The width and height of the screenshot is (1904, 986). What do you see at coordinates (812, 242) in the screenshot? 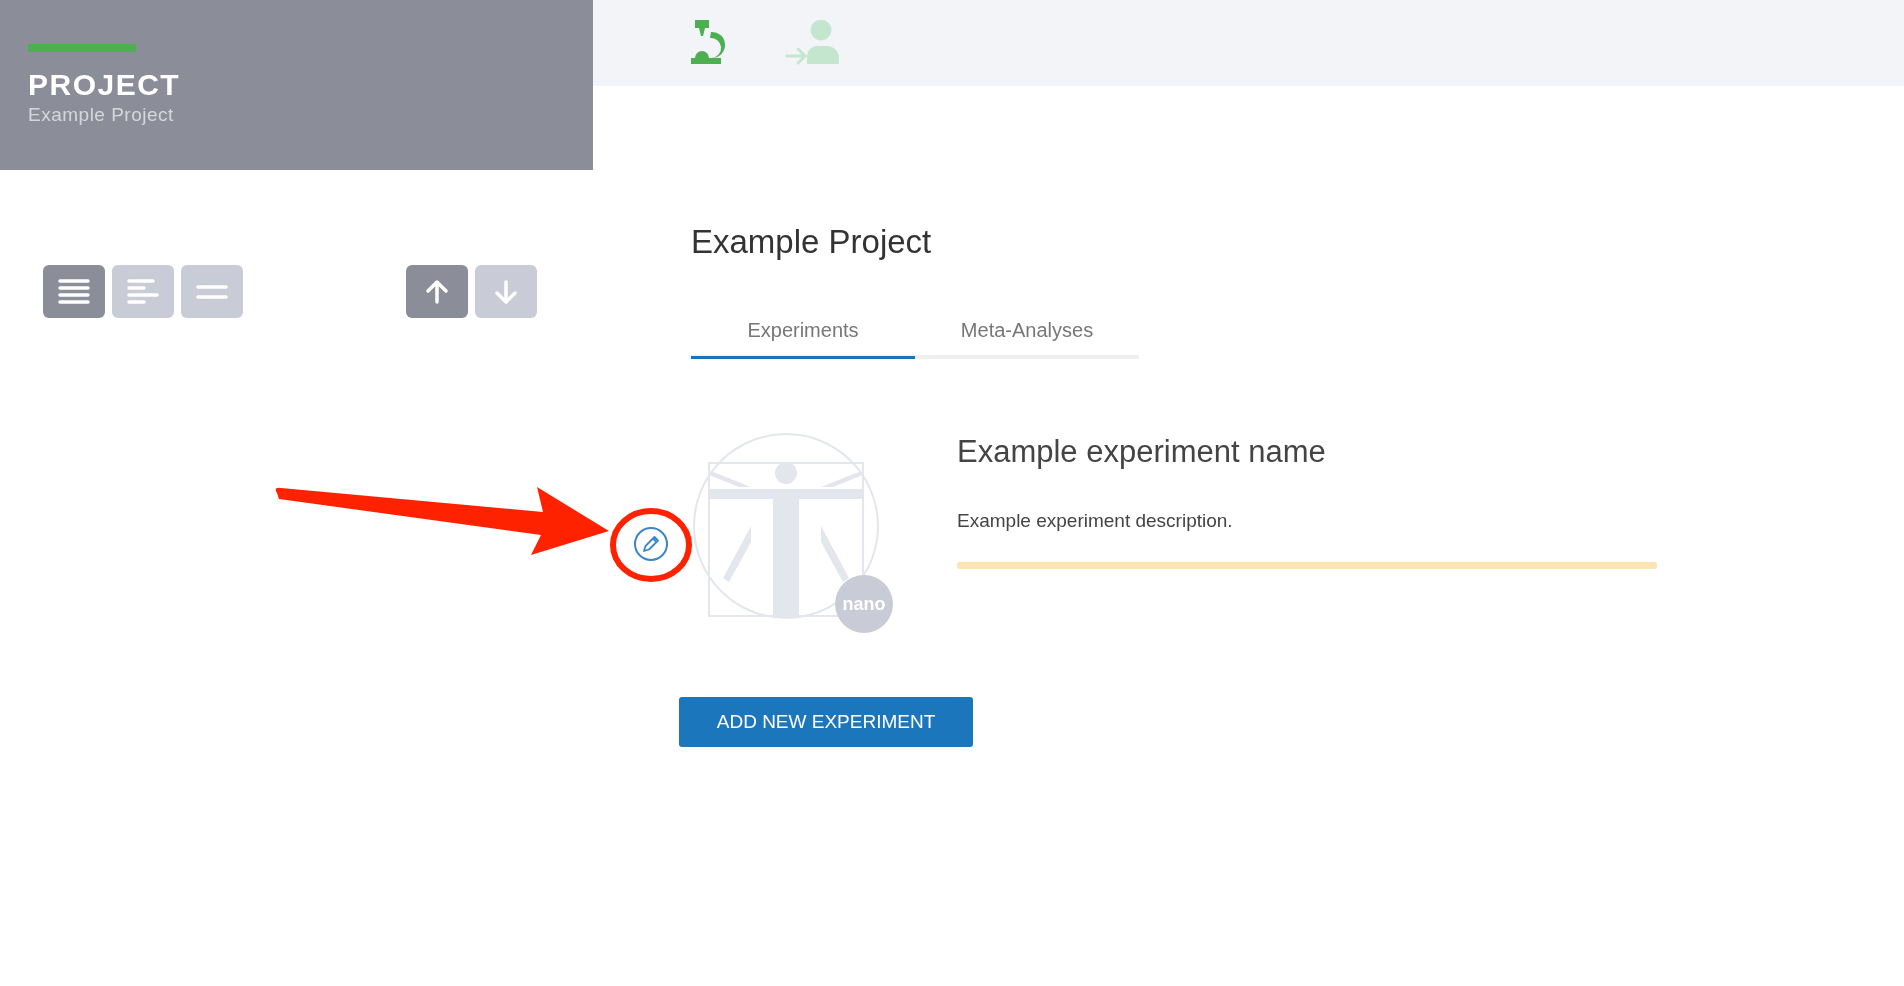
I see `page-title: Example Project` at bounding box center [812, 242].